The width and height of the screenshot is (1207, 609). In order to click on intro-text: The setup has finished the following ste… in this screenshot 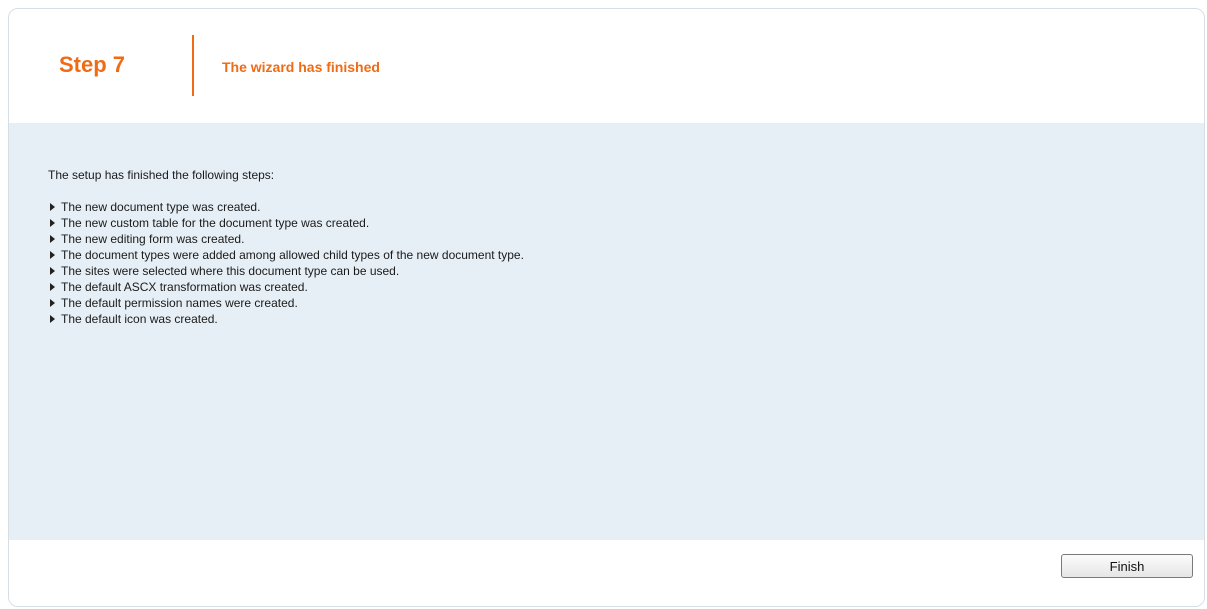, I will do `click(161, 175)`.